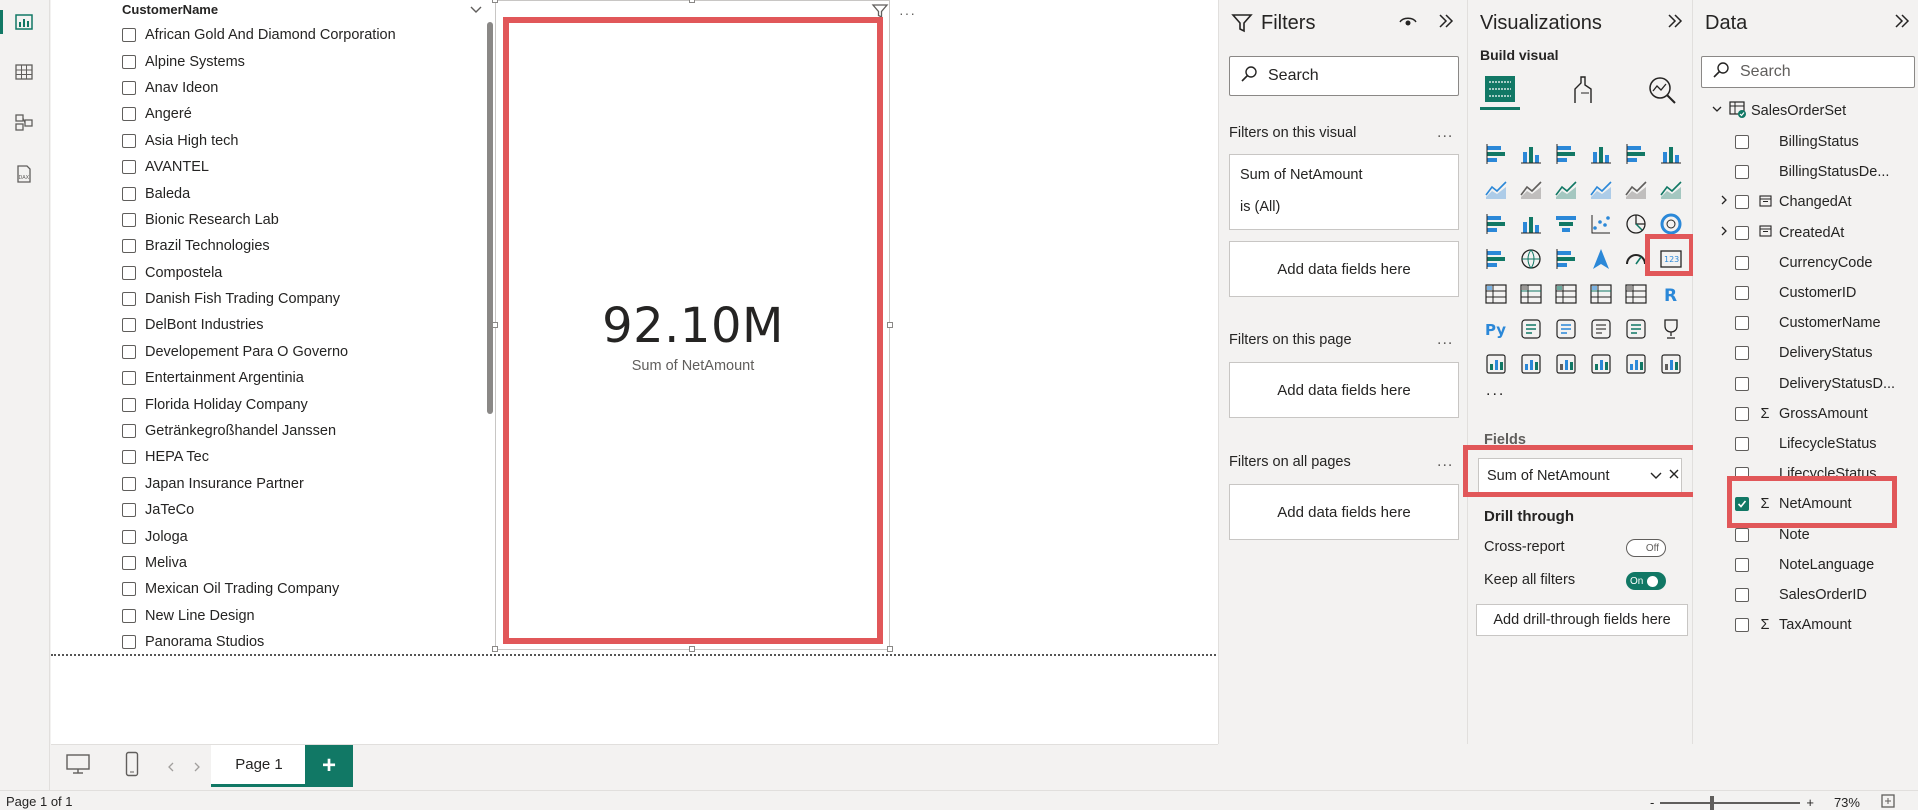 The width and height of the screenshot is (1918, 810). What do you see at coordinates (1730, 802) in the screenshot?
I see `zoom-slider` at bounding box center [1730, 802].